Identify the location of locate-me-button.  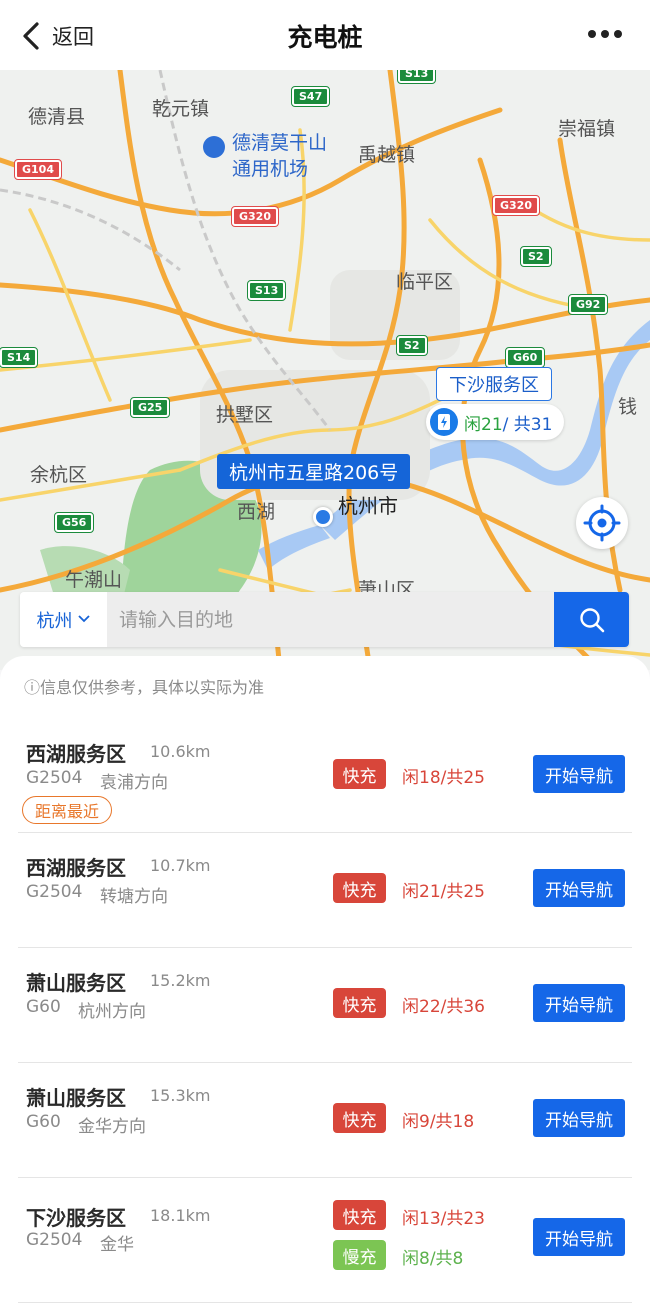
(602, 523).